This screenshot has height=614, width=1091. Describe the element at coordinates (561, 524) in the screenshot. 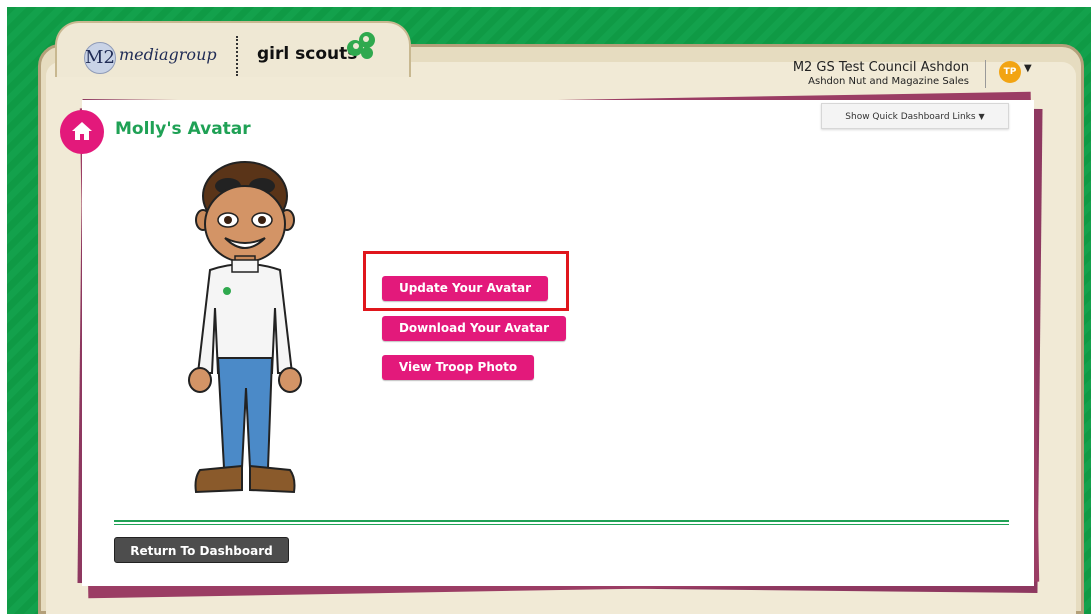

I see `section-divider-secondary` at that location.